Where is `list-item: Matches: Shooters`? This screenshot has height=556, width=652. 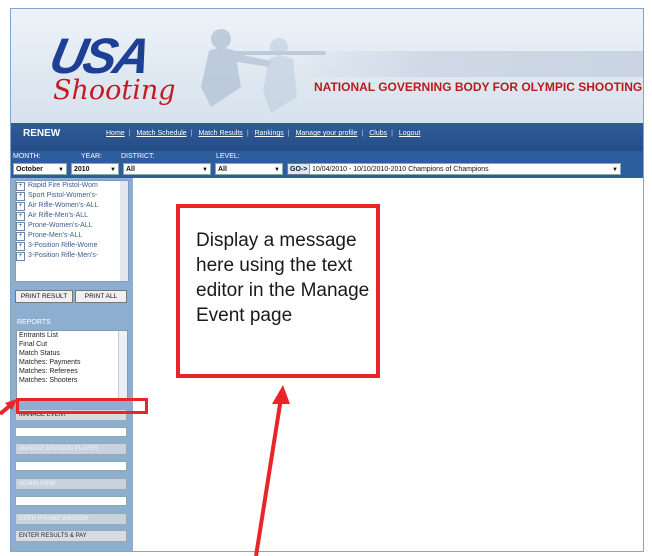
list-item: Matches: Shooters is located at coordinates (72, 380).